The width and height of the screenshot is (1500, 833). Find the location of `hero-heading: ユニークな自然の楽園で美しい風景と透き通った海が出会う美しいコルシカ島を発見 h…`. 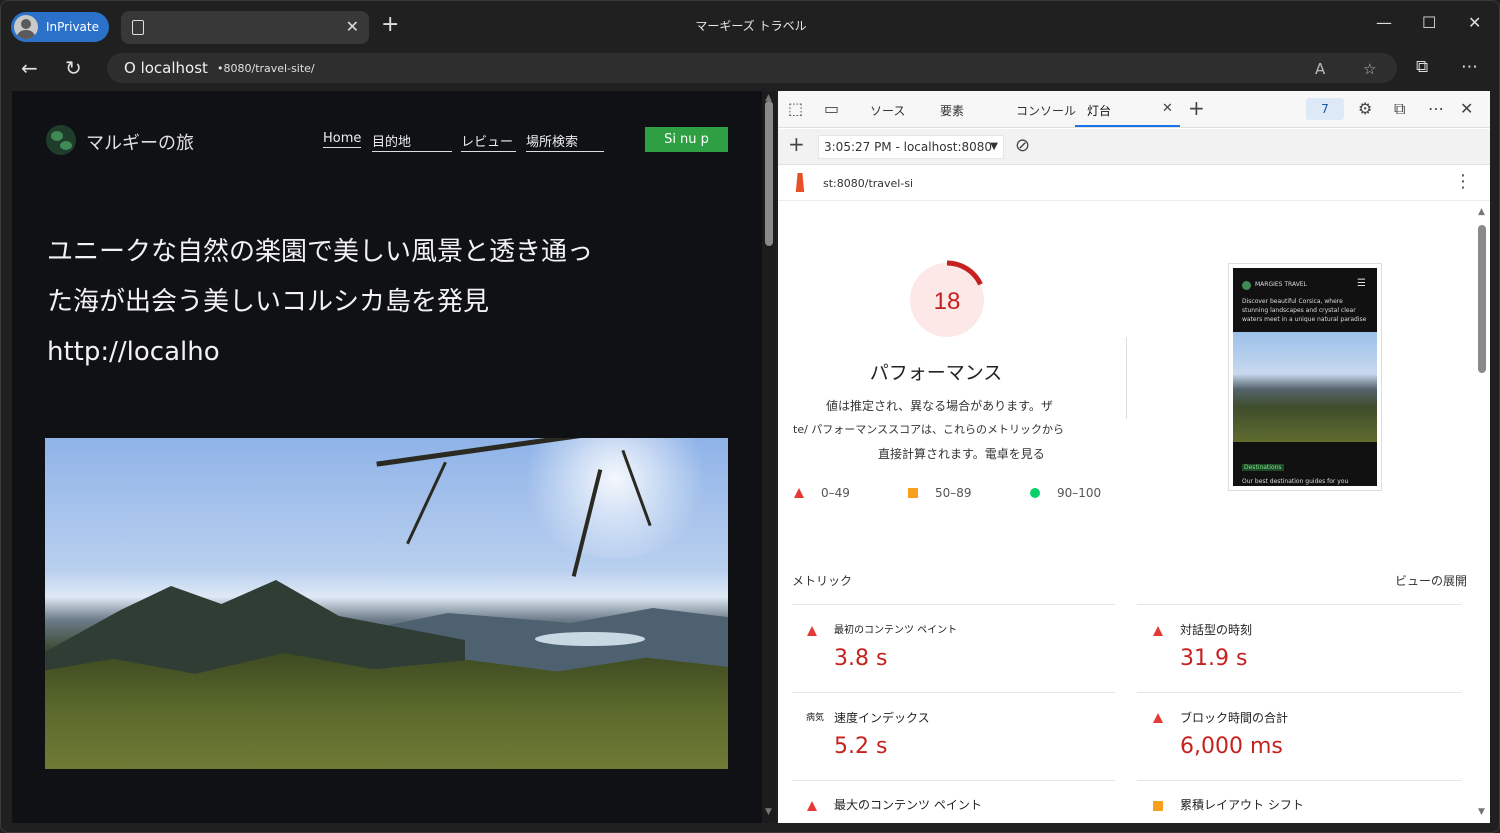

hero-heading: ユニークな自然の楽園で美しい風景と透き通った海が出会う美しいコルシカ島を発見 h… is located at coordinates (320, 302).